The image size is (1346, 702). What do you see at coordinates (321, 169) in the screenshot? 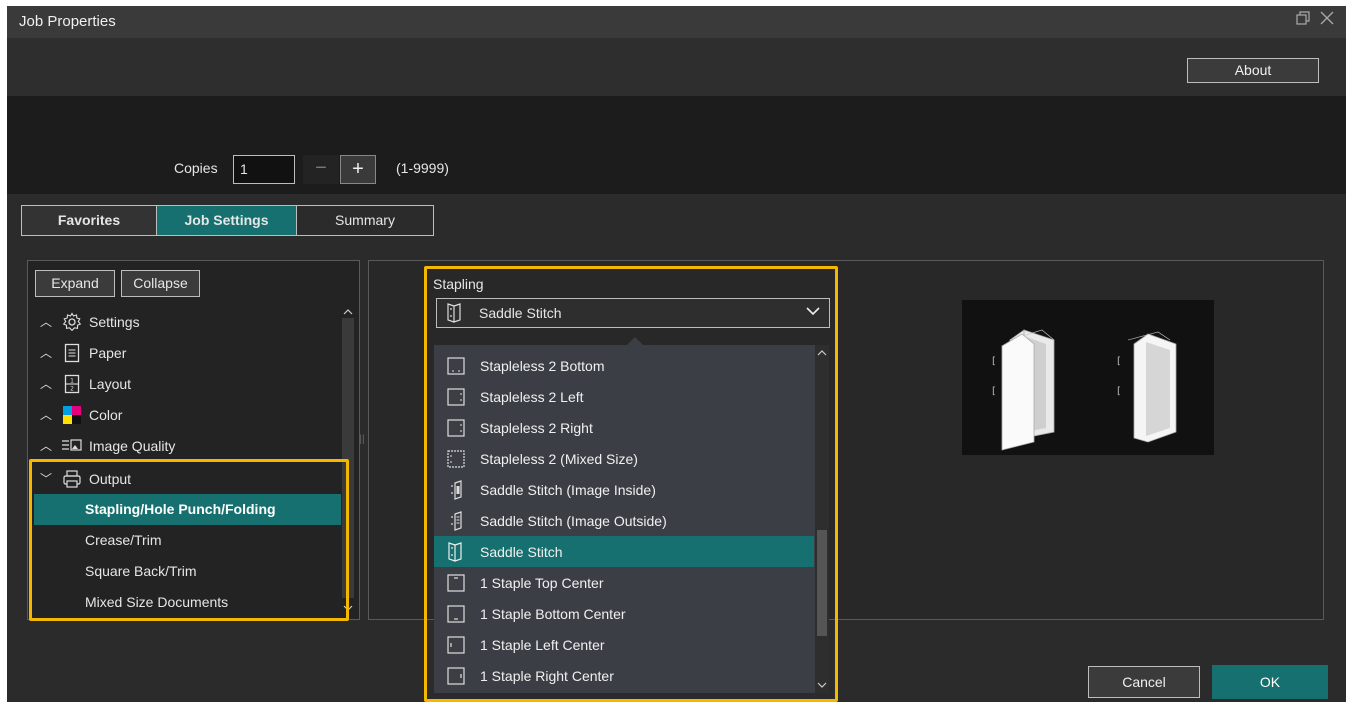
I see `copies-decrement-button: −` at bounding box center [321, 169].